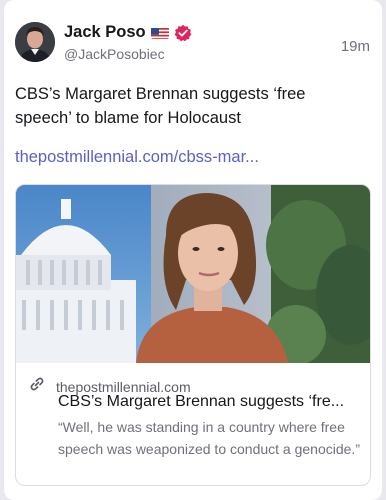  I want to click on link-icon, so click(37, 386).